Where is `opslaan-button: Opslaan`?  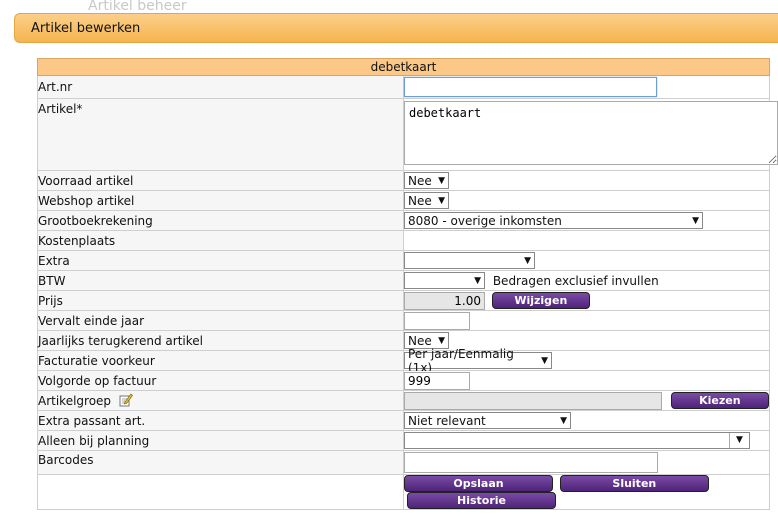
opslaan-button: Opslaan is located at coordinates (478, 483).